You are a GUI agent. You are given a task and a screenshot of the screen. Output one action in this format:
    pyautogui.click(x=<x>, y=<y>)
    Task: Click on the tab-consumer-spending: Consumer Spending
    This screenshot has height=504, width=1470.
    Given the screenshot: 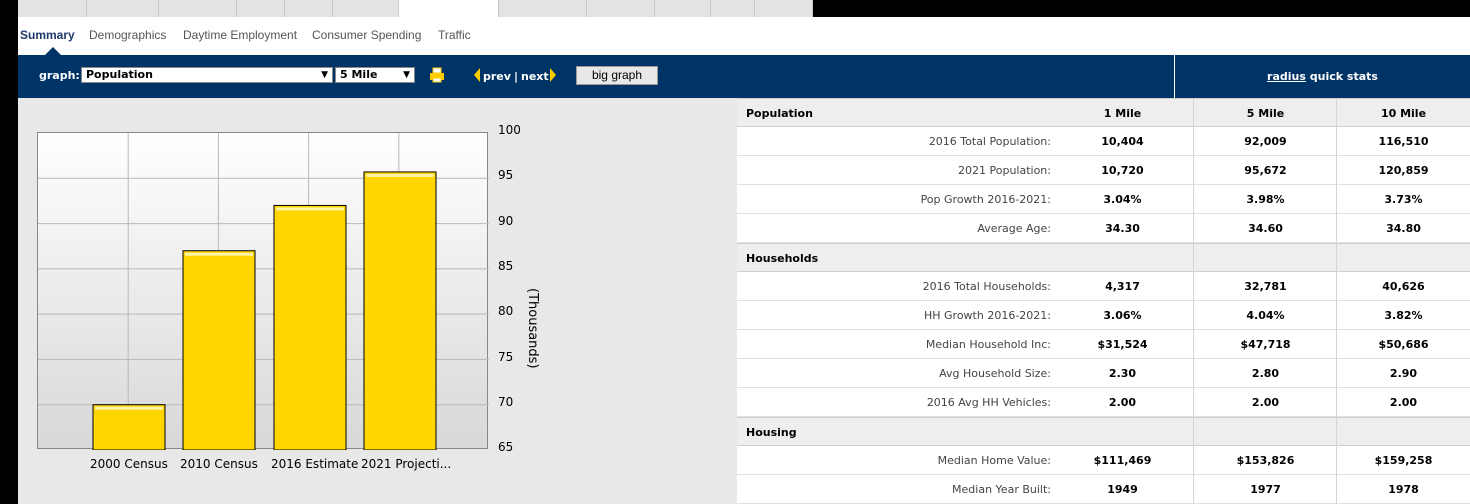 What is the action you would take?
    pyautogui.click(x=366, y=35)
    